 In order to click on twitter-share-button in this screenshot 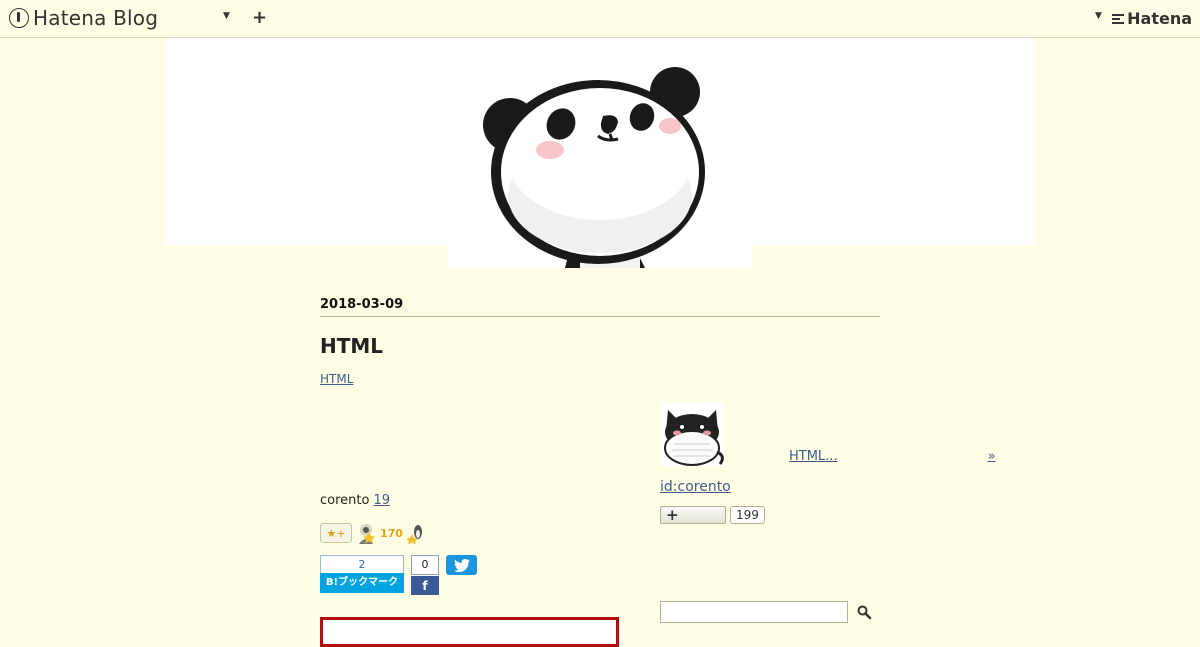, I will do `click(461, 565)`.